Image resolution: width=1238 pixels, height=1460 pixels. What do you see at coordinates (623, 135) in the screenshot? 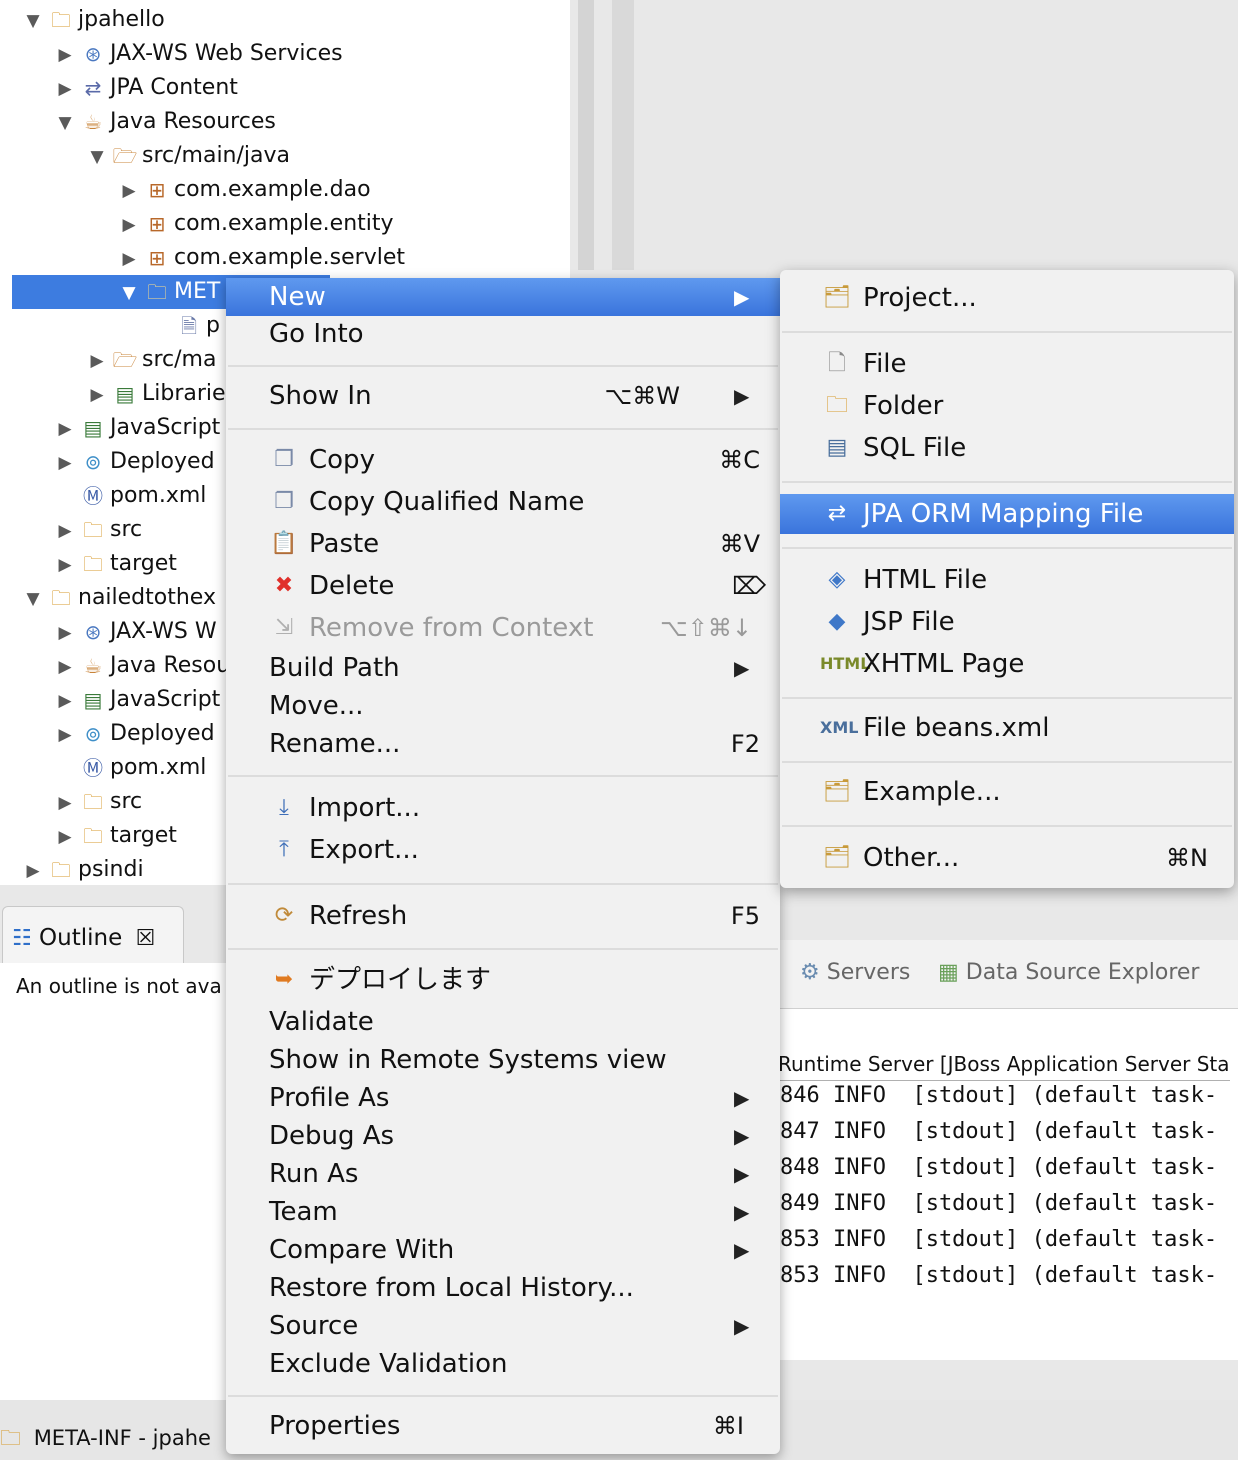
I see `editor-sash` at bounding box center [623, 135].